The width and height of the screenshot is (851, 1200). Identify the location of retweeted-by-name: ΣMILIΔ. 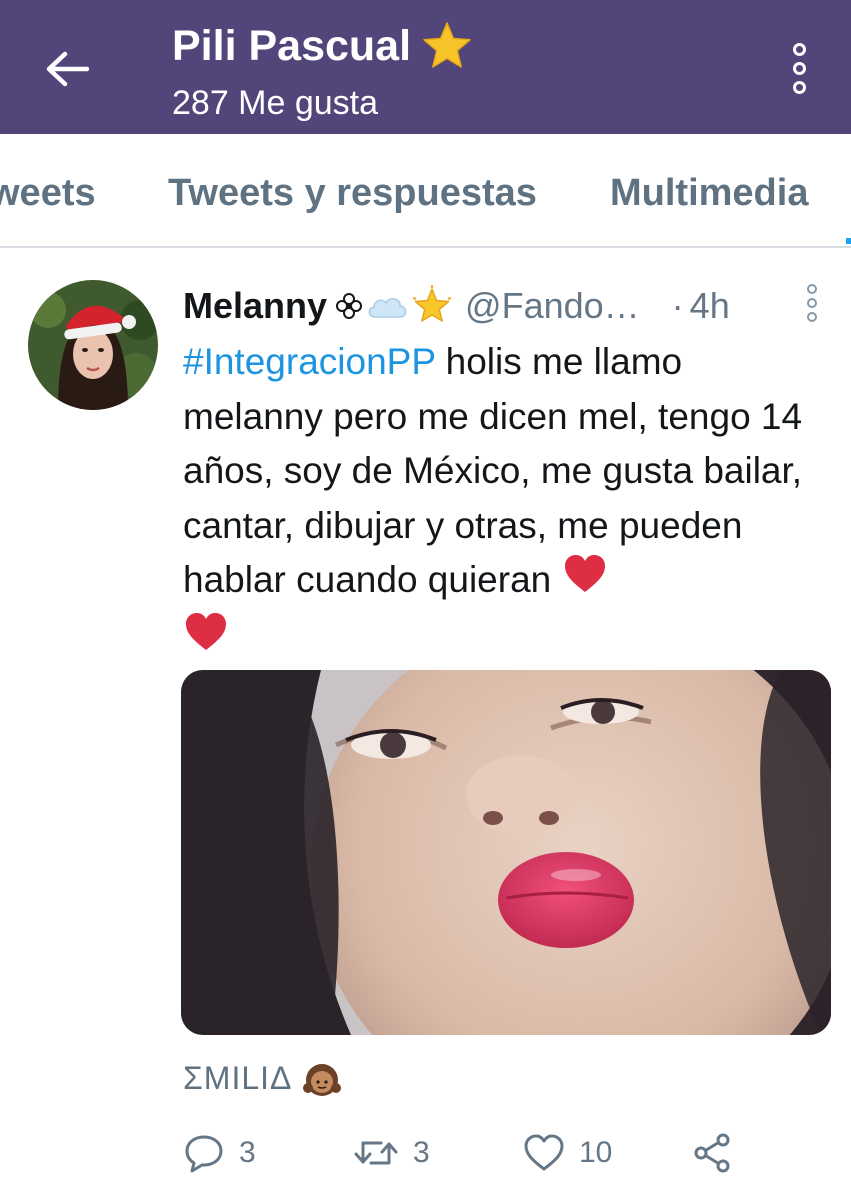
(238, 1077).